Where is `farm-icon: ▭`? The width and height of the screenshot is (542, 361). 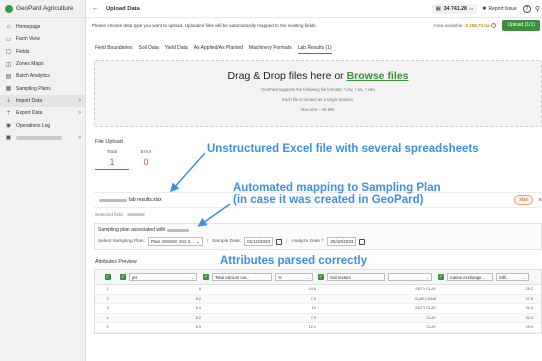
farm-icon: ▭ is located at coordinates (8, 39).